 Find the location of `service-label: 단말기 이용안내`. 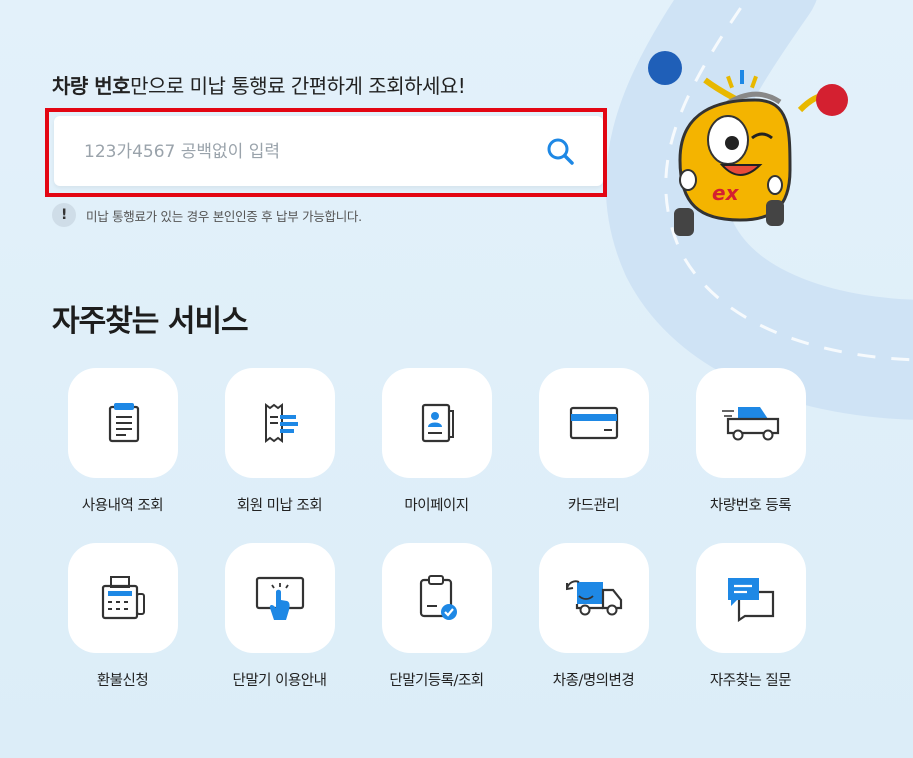

service-label: 단말기 이용안내 is located at coordinates (280, 681).